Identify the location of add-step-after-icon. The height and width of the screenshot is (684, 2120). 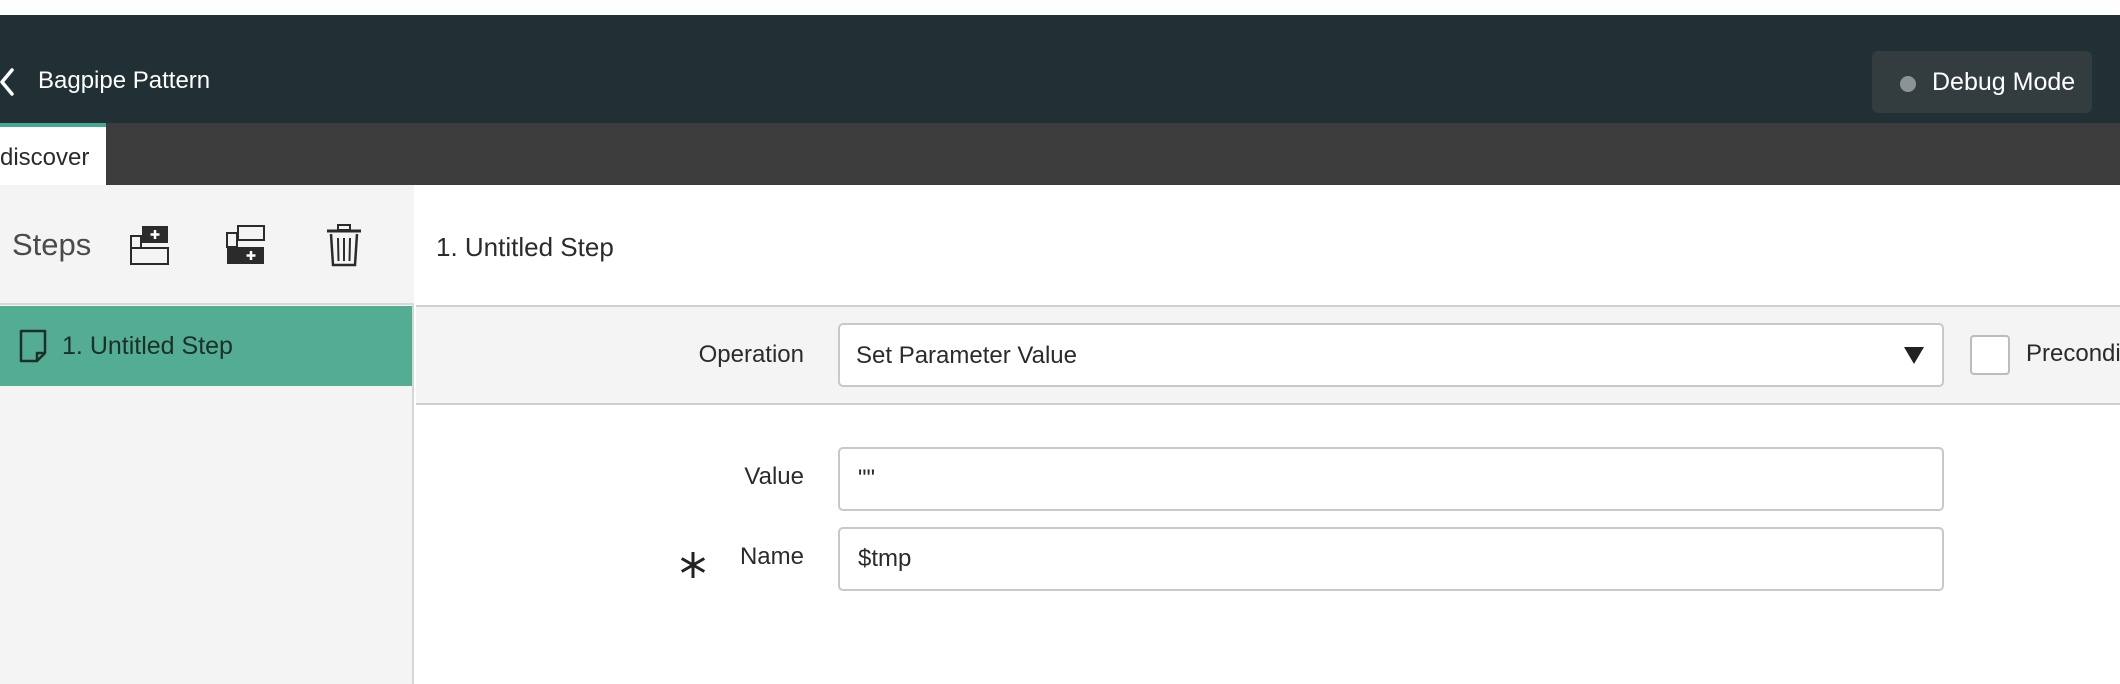
(245, 244).